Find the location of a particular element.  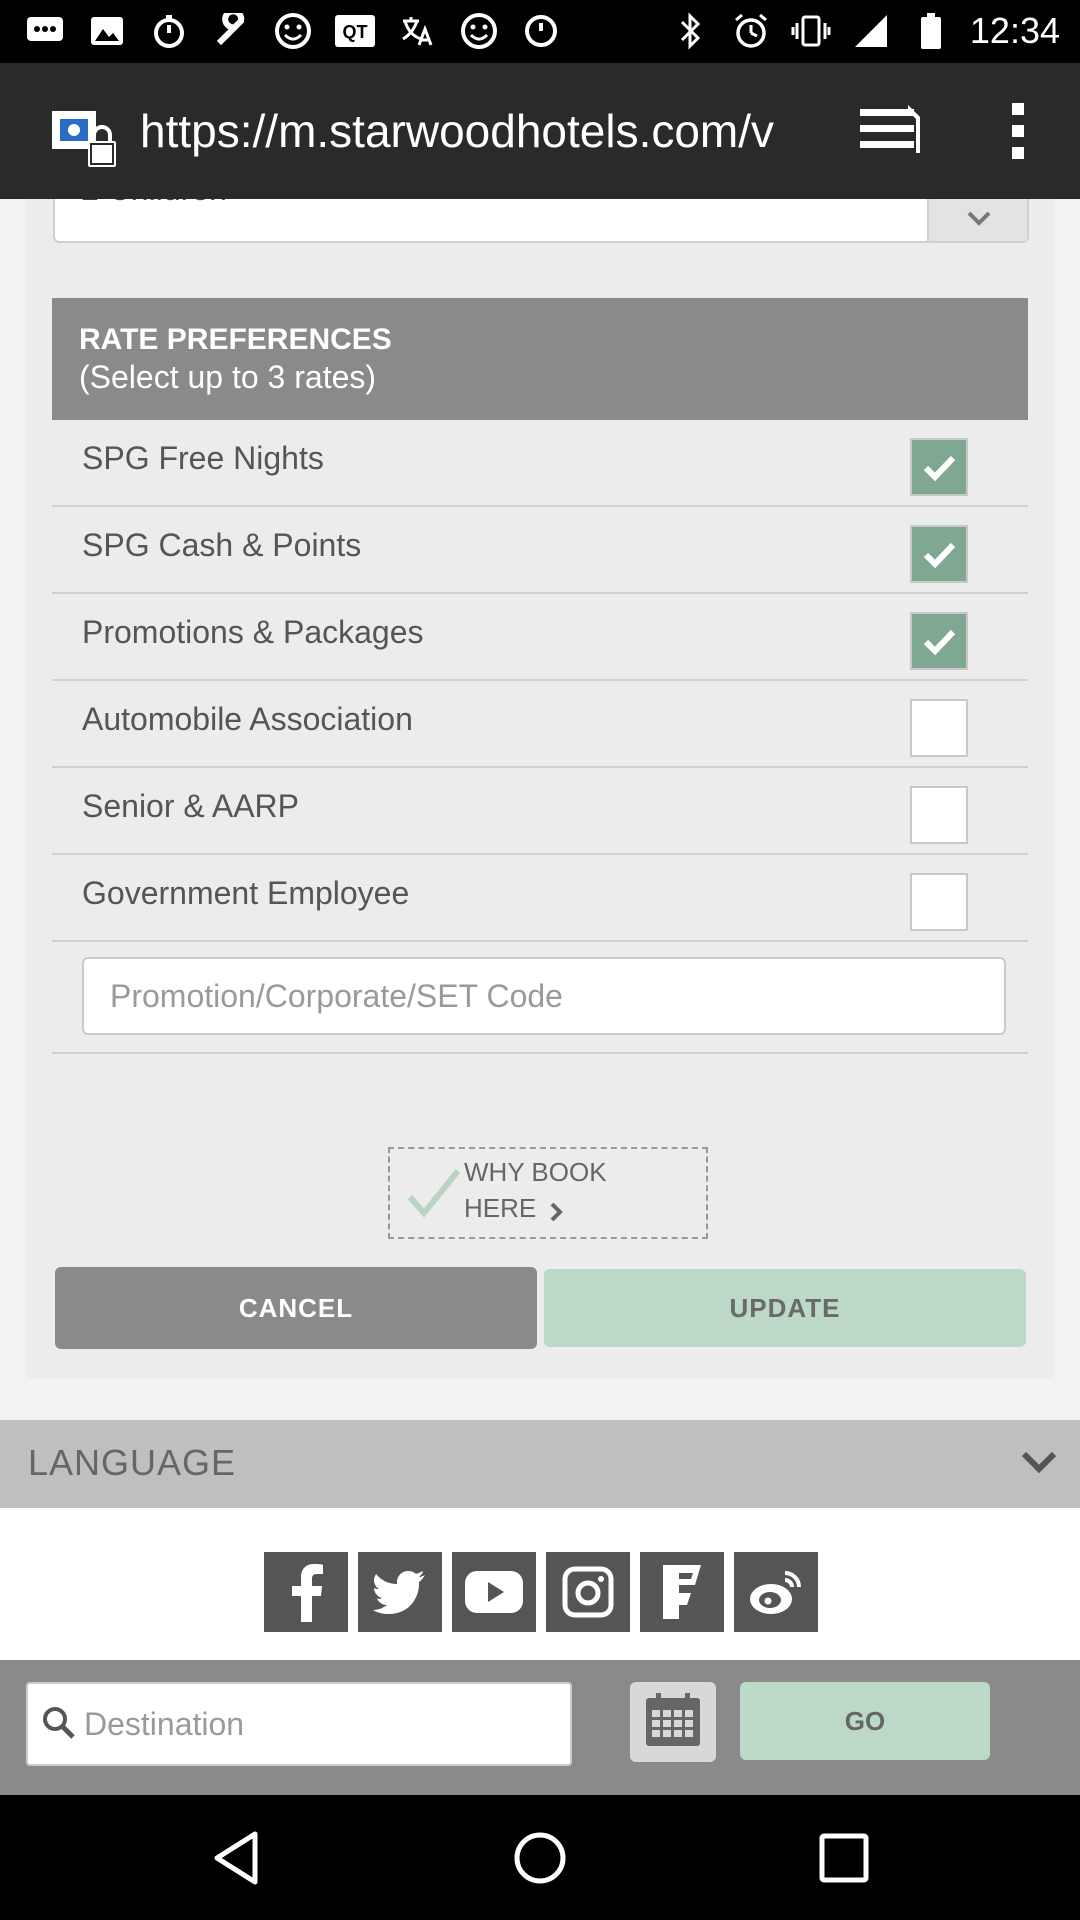

destination-field is located at coordinates (299, 1724).